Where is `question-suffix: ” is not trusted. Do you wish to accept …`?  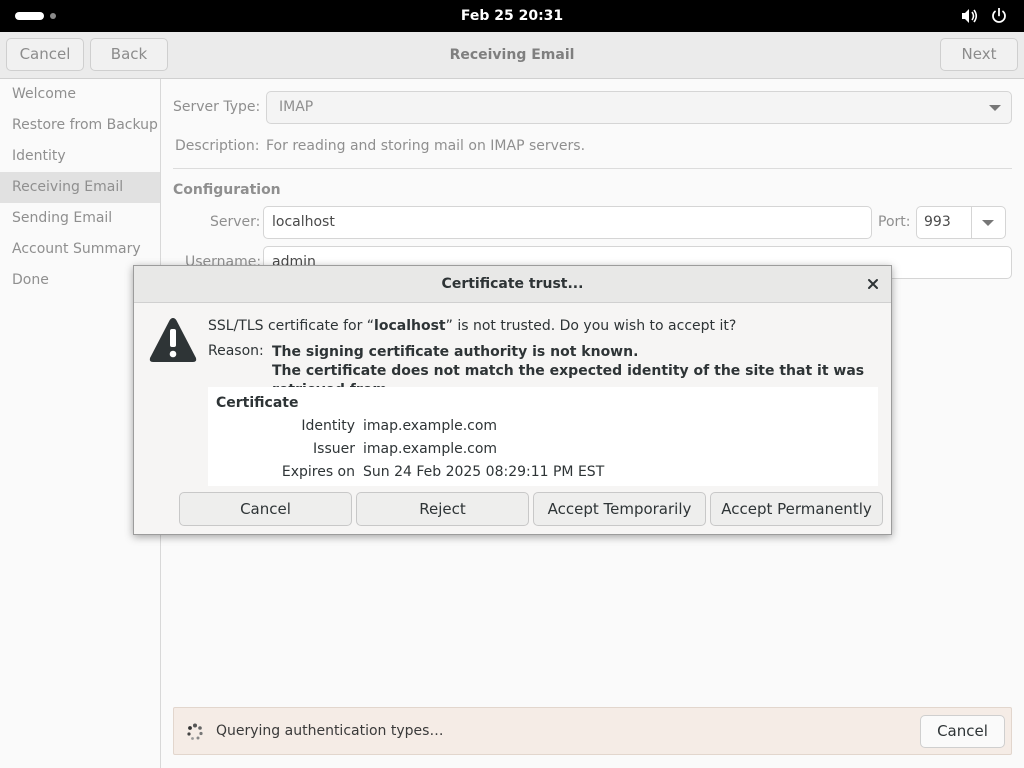
question-suffix: ” is not trusted. Do you wish to accept … is located at coordinates (591, 326).